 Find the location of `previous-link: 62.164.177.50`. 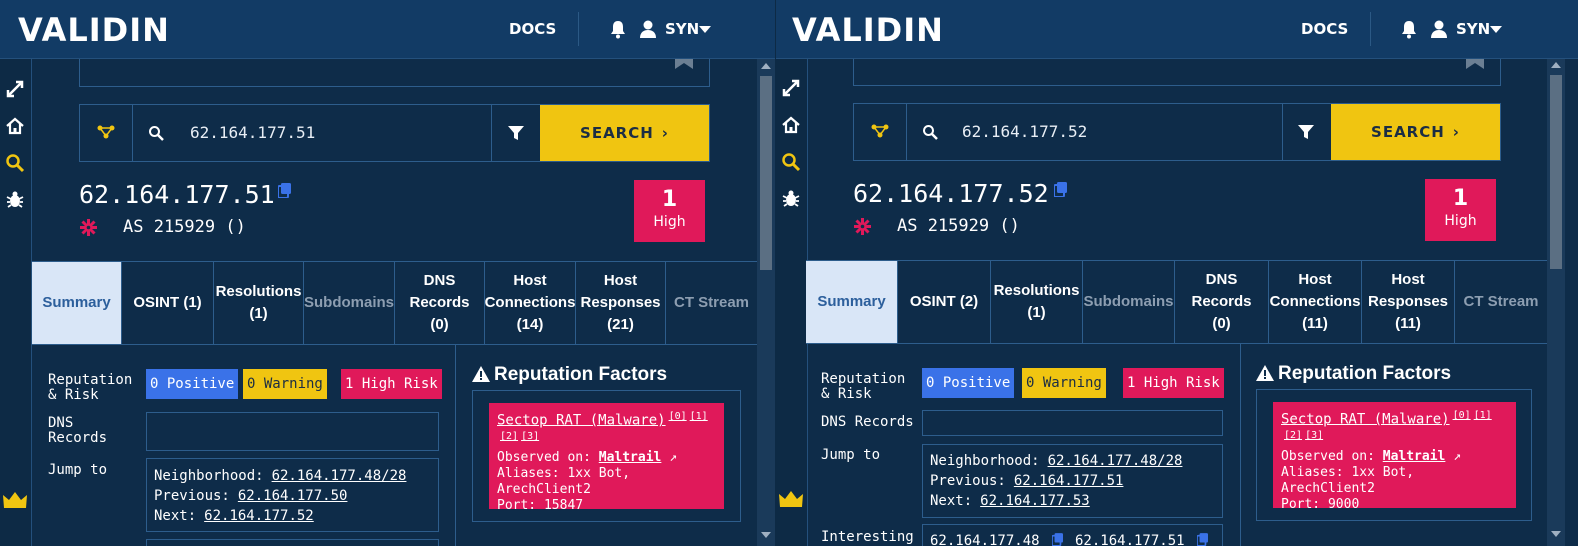

previous-link: 62.164.177.50 is located at coordinates (293, 496).